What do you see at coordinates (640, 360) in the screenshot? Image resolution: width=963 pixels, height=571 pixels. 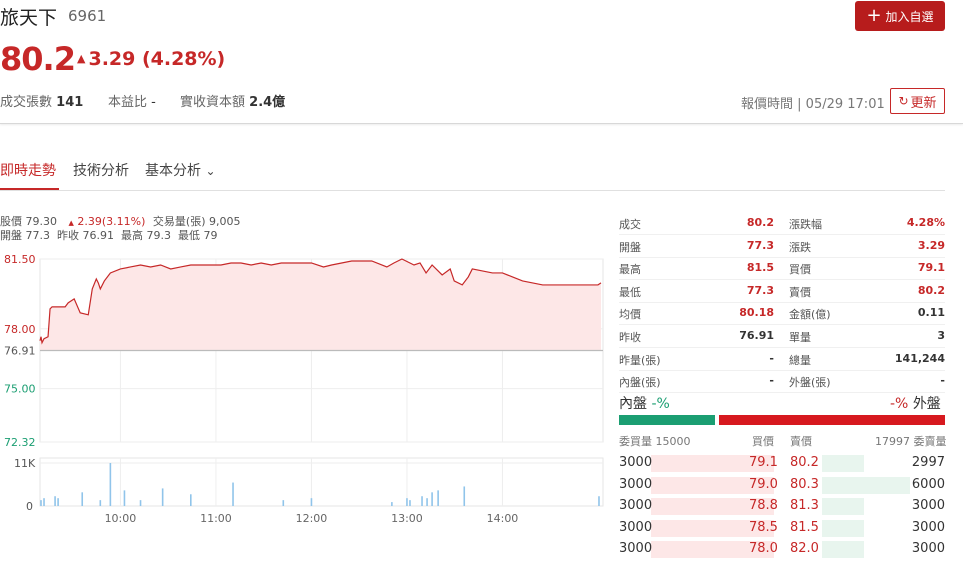 I see `summary-left-label: 昨量(張)` at bounding box center [640, 360].